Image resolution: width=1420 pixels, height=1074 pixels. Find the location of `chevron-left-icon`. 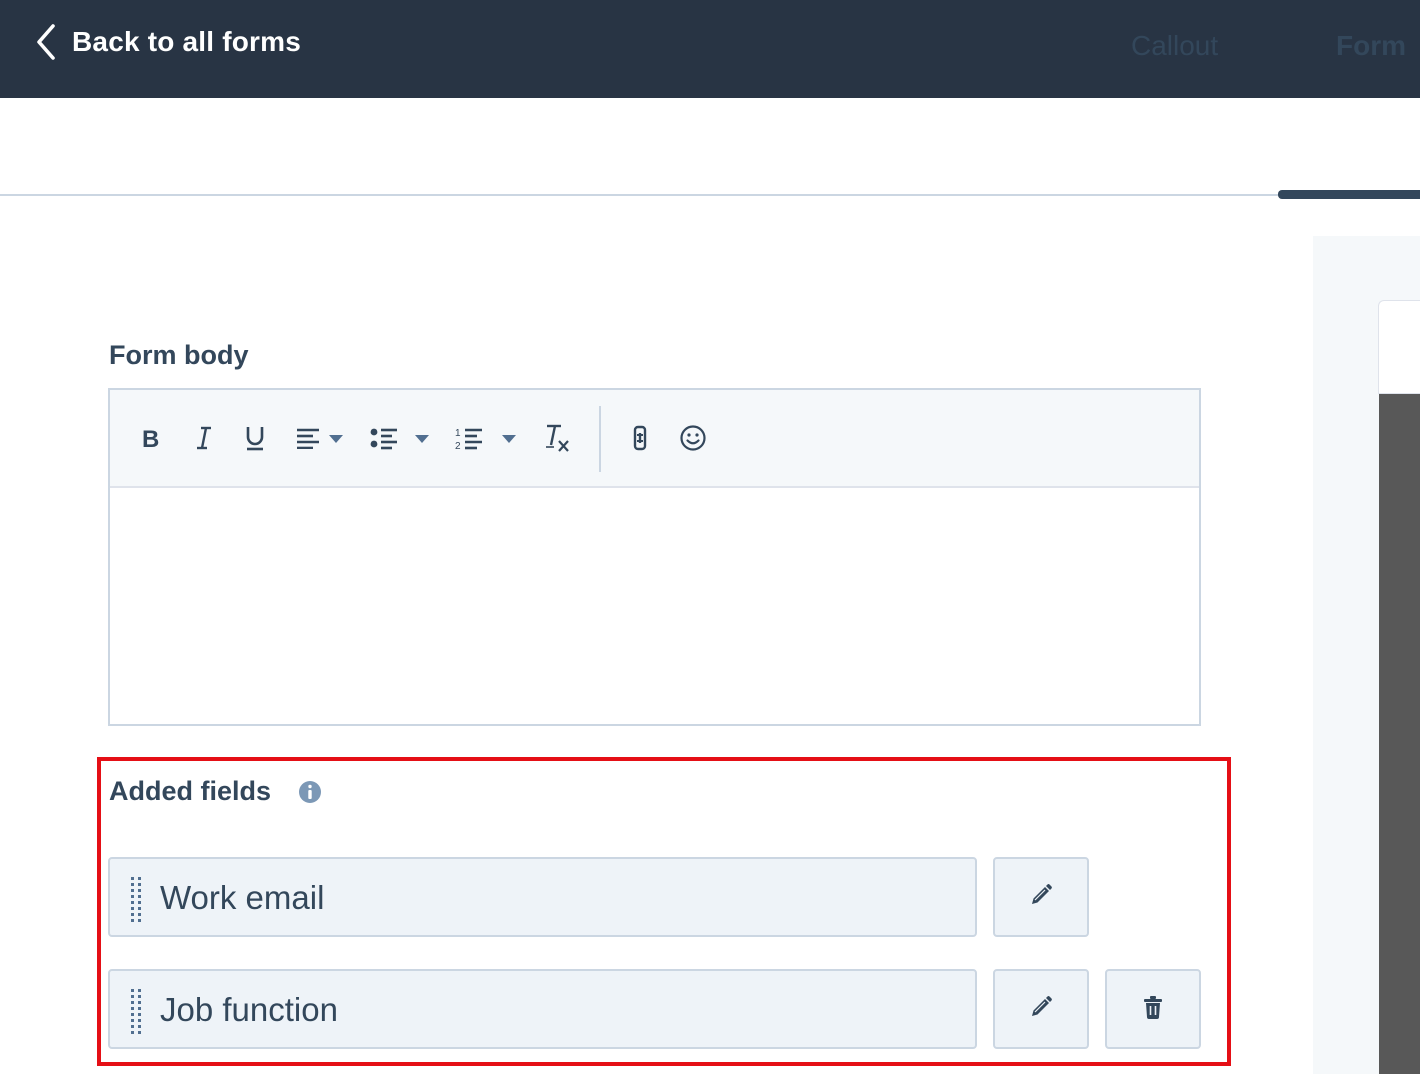

chevron-left-icon is located at coordinates (46, 42).